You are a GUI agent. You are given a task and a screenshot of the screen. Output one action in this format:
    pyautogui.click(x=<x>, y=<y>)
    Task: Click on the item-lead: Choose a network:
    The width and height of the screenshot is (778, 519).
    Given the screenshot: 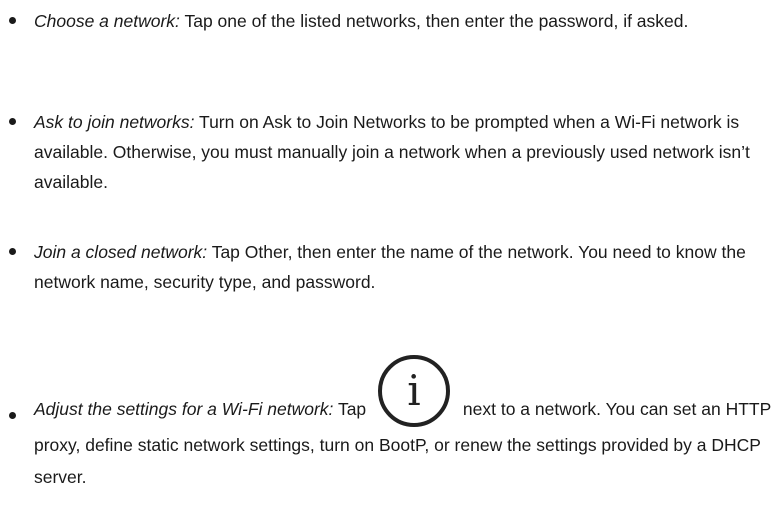 What is the action you would take?
    pyautogui.click(x=107, y=21)
    